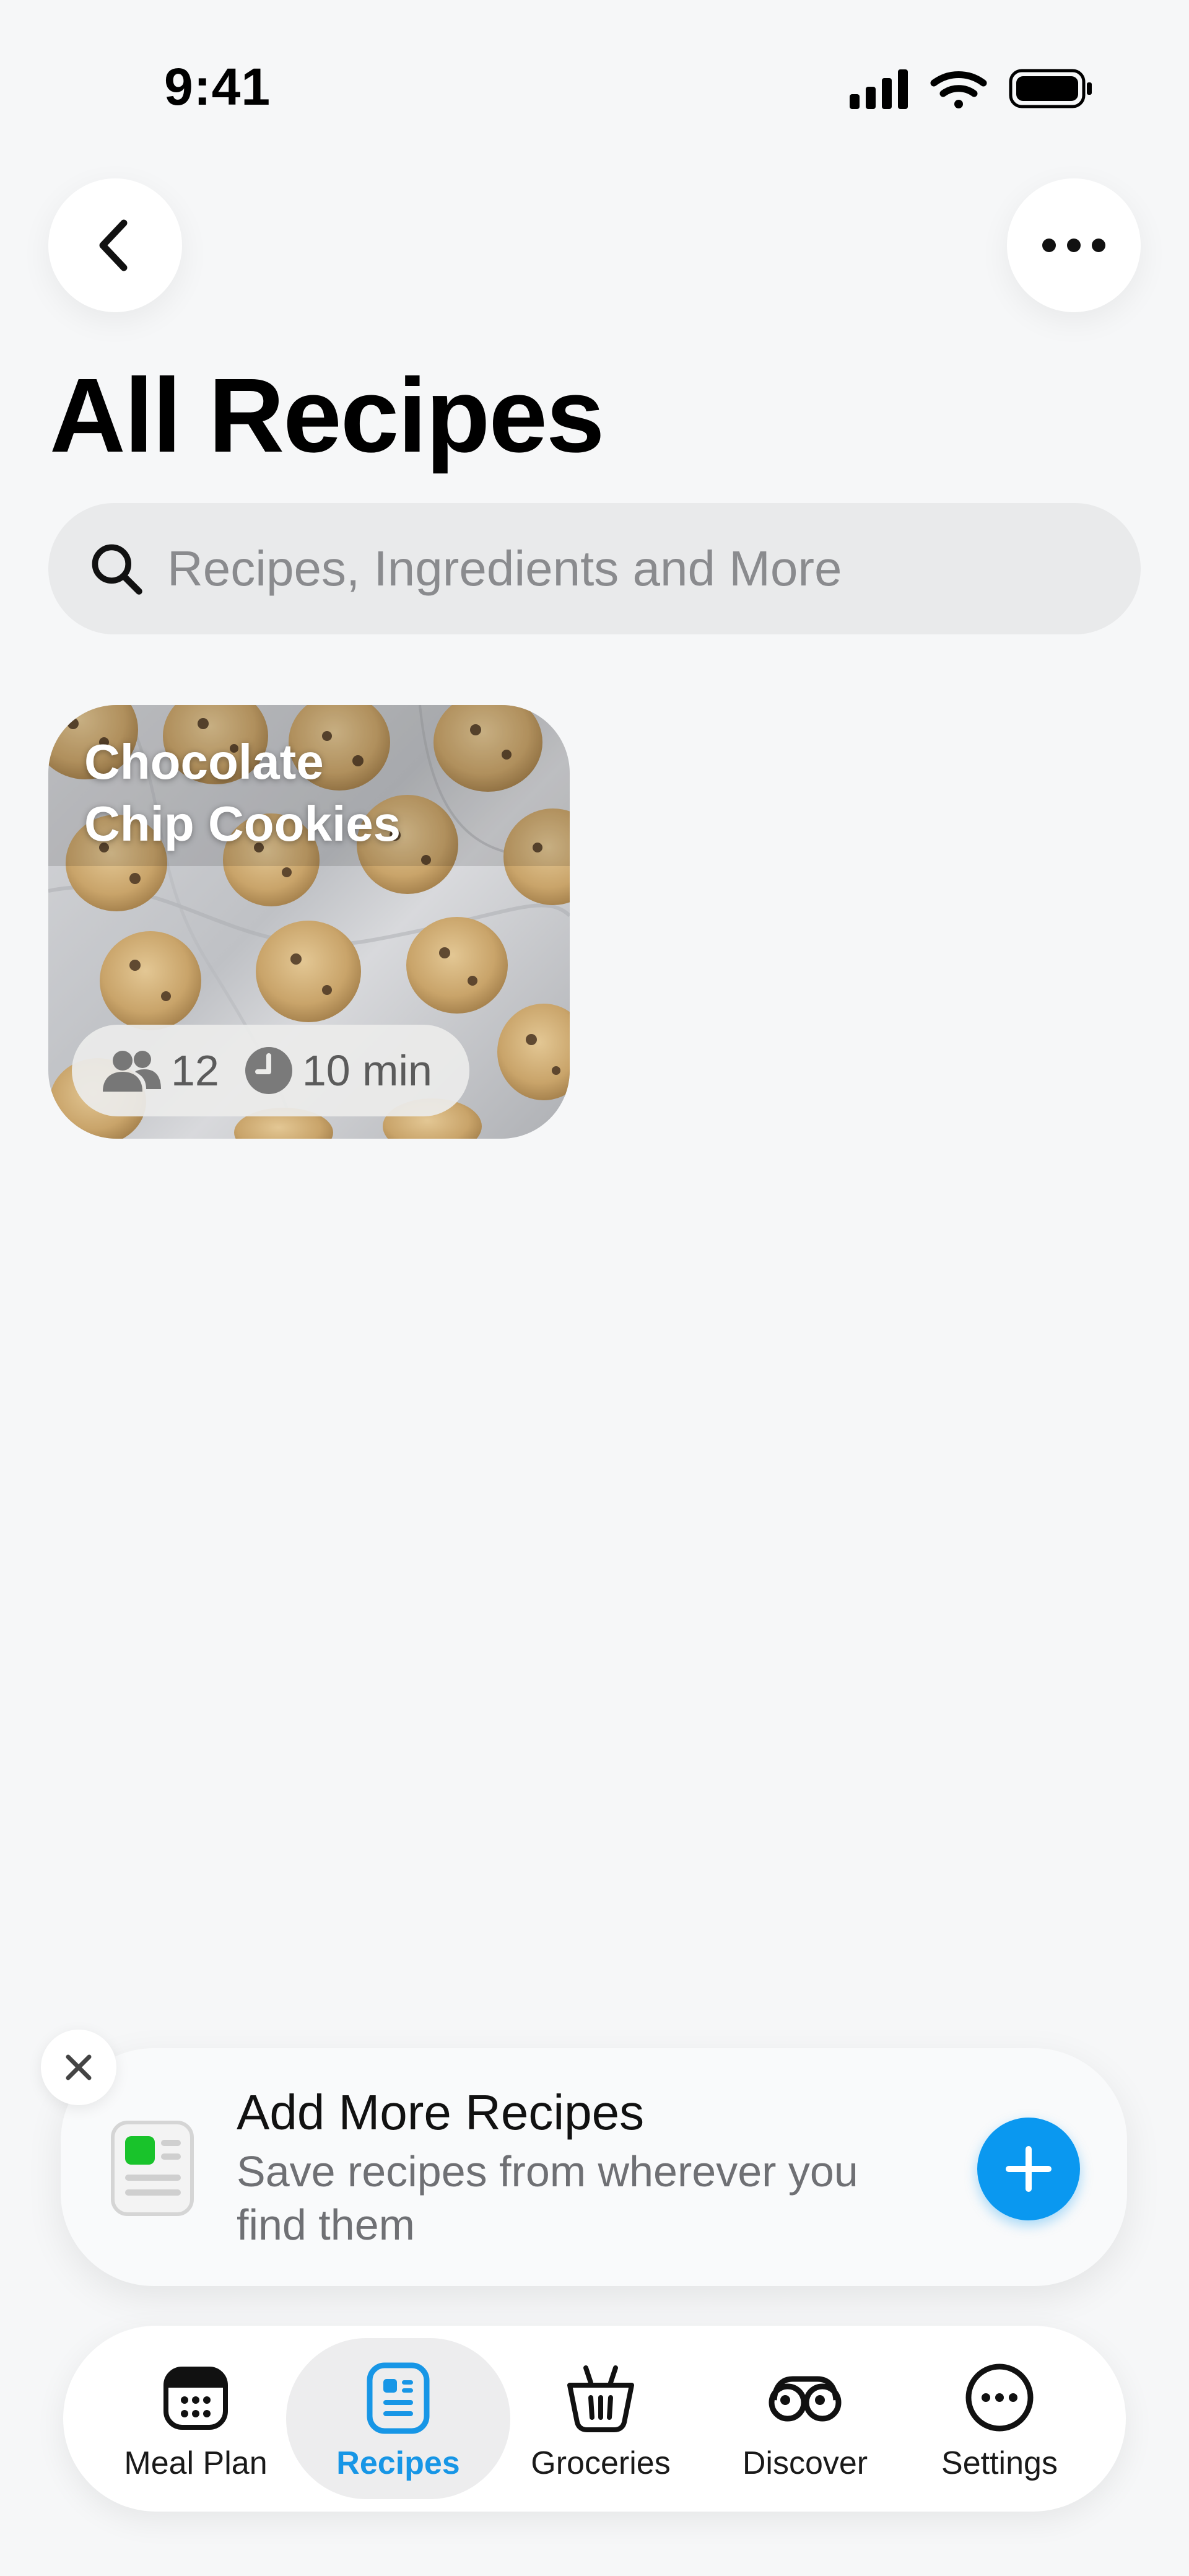  I want to click on recipe-title: Chocolate Chip Cookies, so click(301, 793).